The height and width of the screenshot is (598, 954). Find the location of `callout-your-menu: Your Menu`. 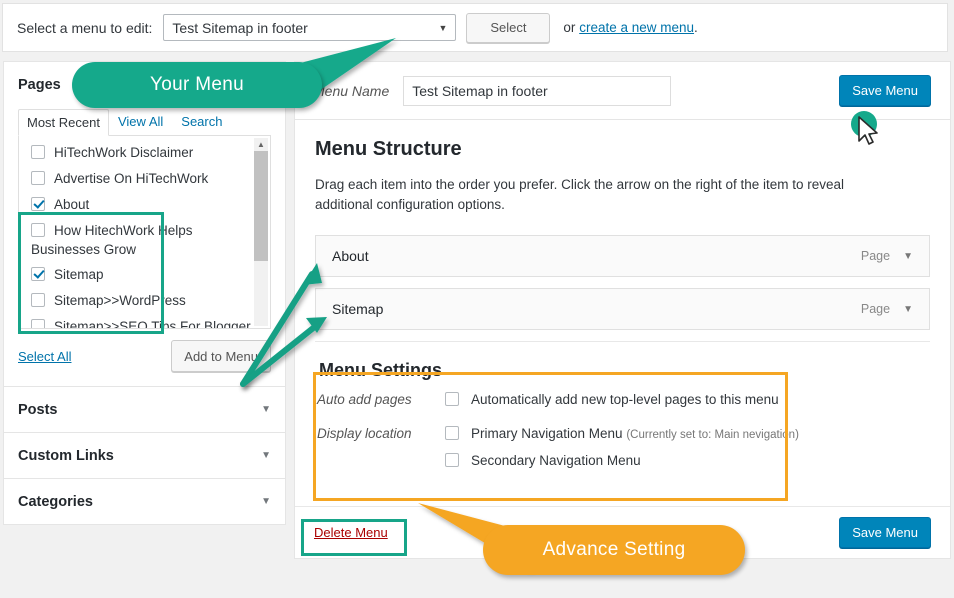

callout-your-menu: Your Menu is located at coordinates (197, 85).